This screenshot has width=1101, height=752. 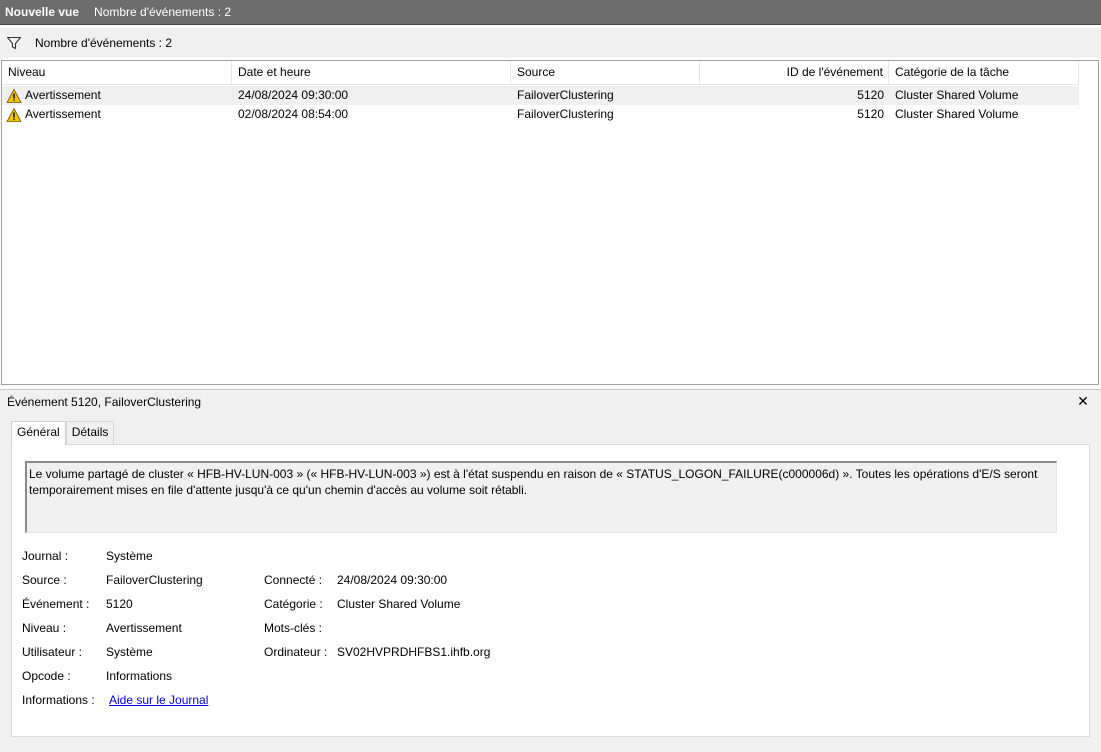 I want to click on view-name: Nouvelle vue, so click(x=42, y=12).